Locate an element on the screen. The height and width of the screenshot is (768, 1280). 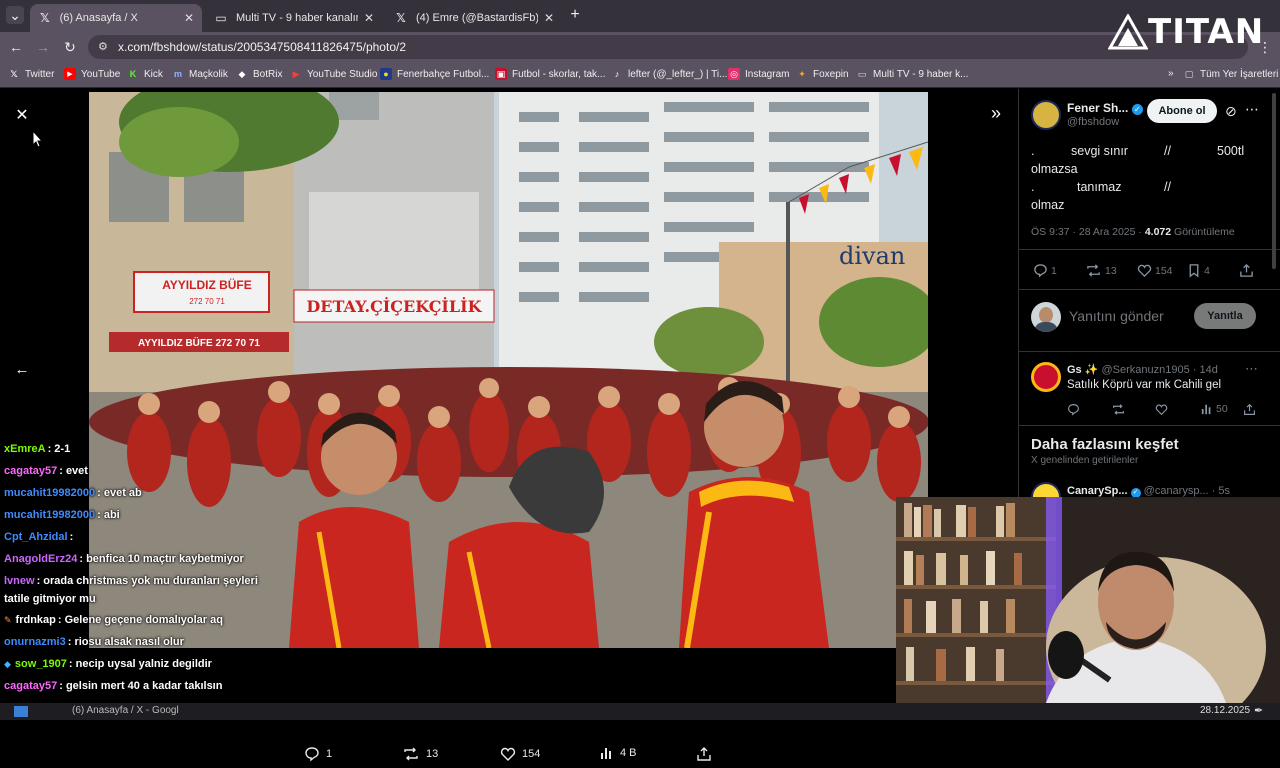
bookmark-twitter: 𝕏 Twitter is located at coordinates (31, 74).